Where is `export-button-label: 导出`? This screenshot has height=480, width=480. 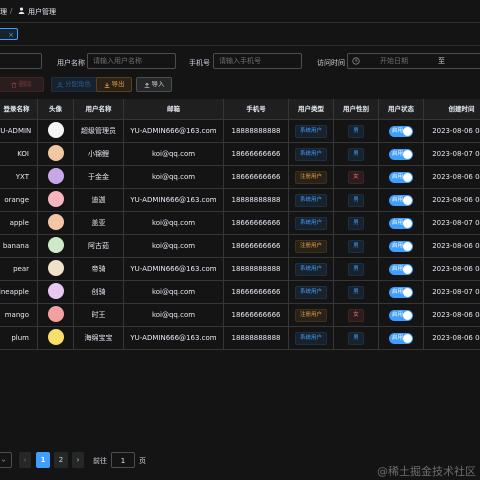
export-button-label: 导出 is located at coordinates (118, 84).